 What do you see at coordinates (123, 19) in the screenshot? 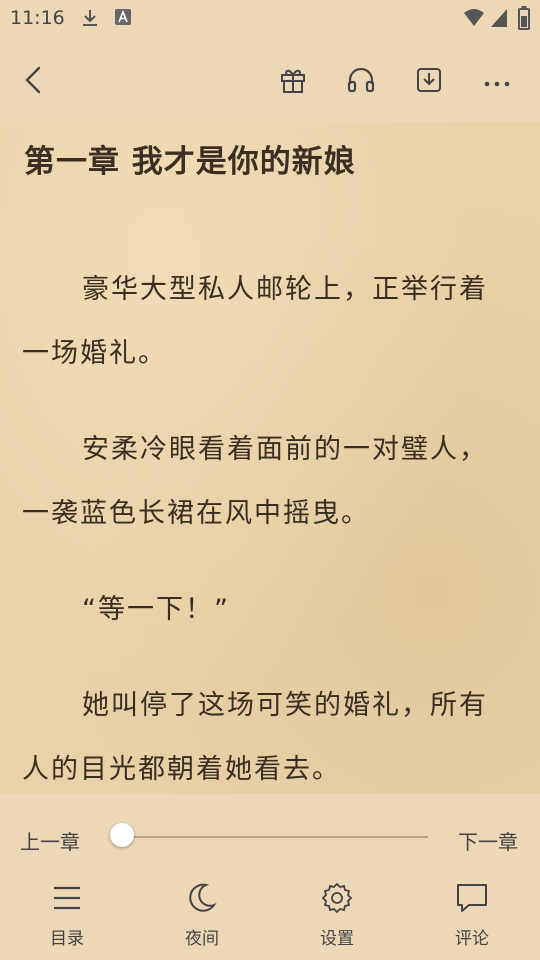
I see `app-notification-icon` at bounding box center [123, 19].